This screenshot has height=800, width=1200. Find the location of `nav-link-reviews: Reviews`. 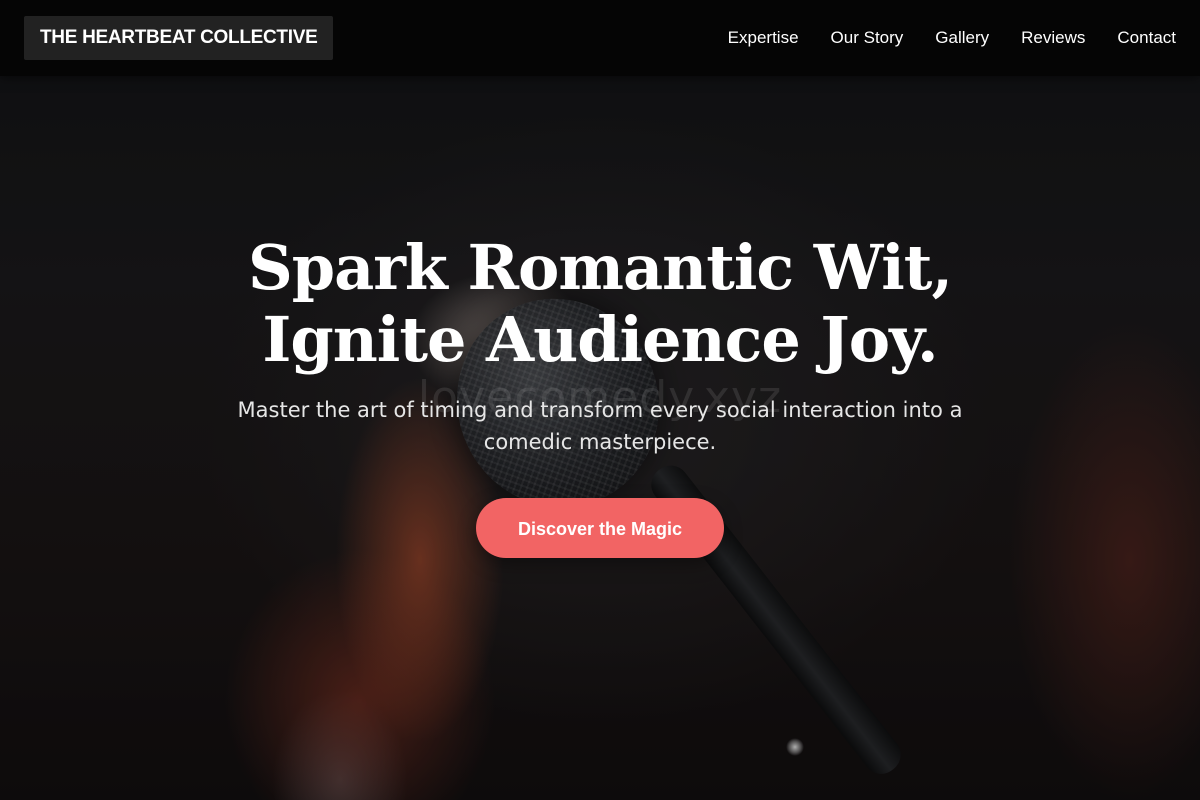

nav-link-reviews: Reviews is located at coordinates (1053, 38).